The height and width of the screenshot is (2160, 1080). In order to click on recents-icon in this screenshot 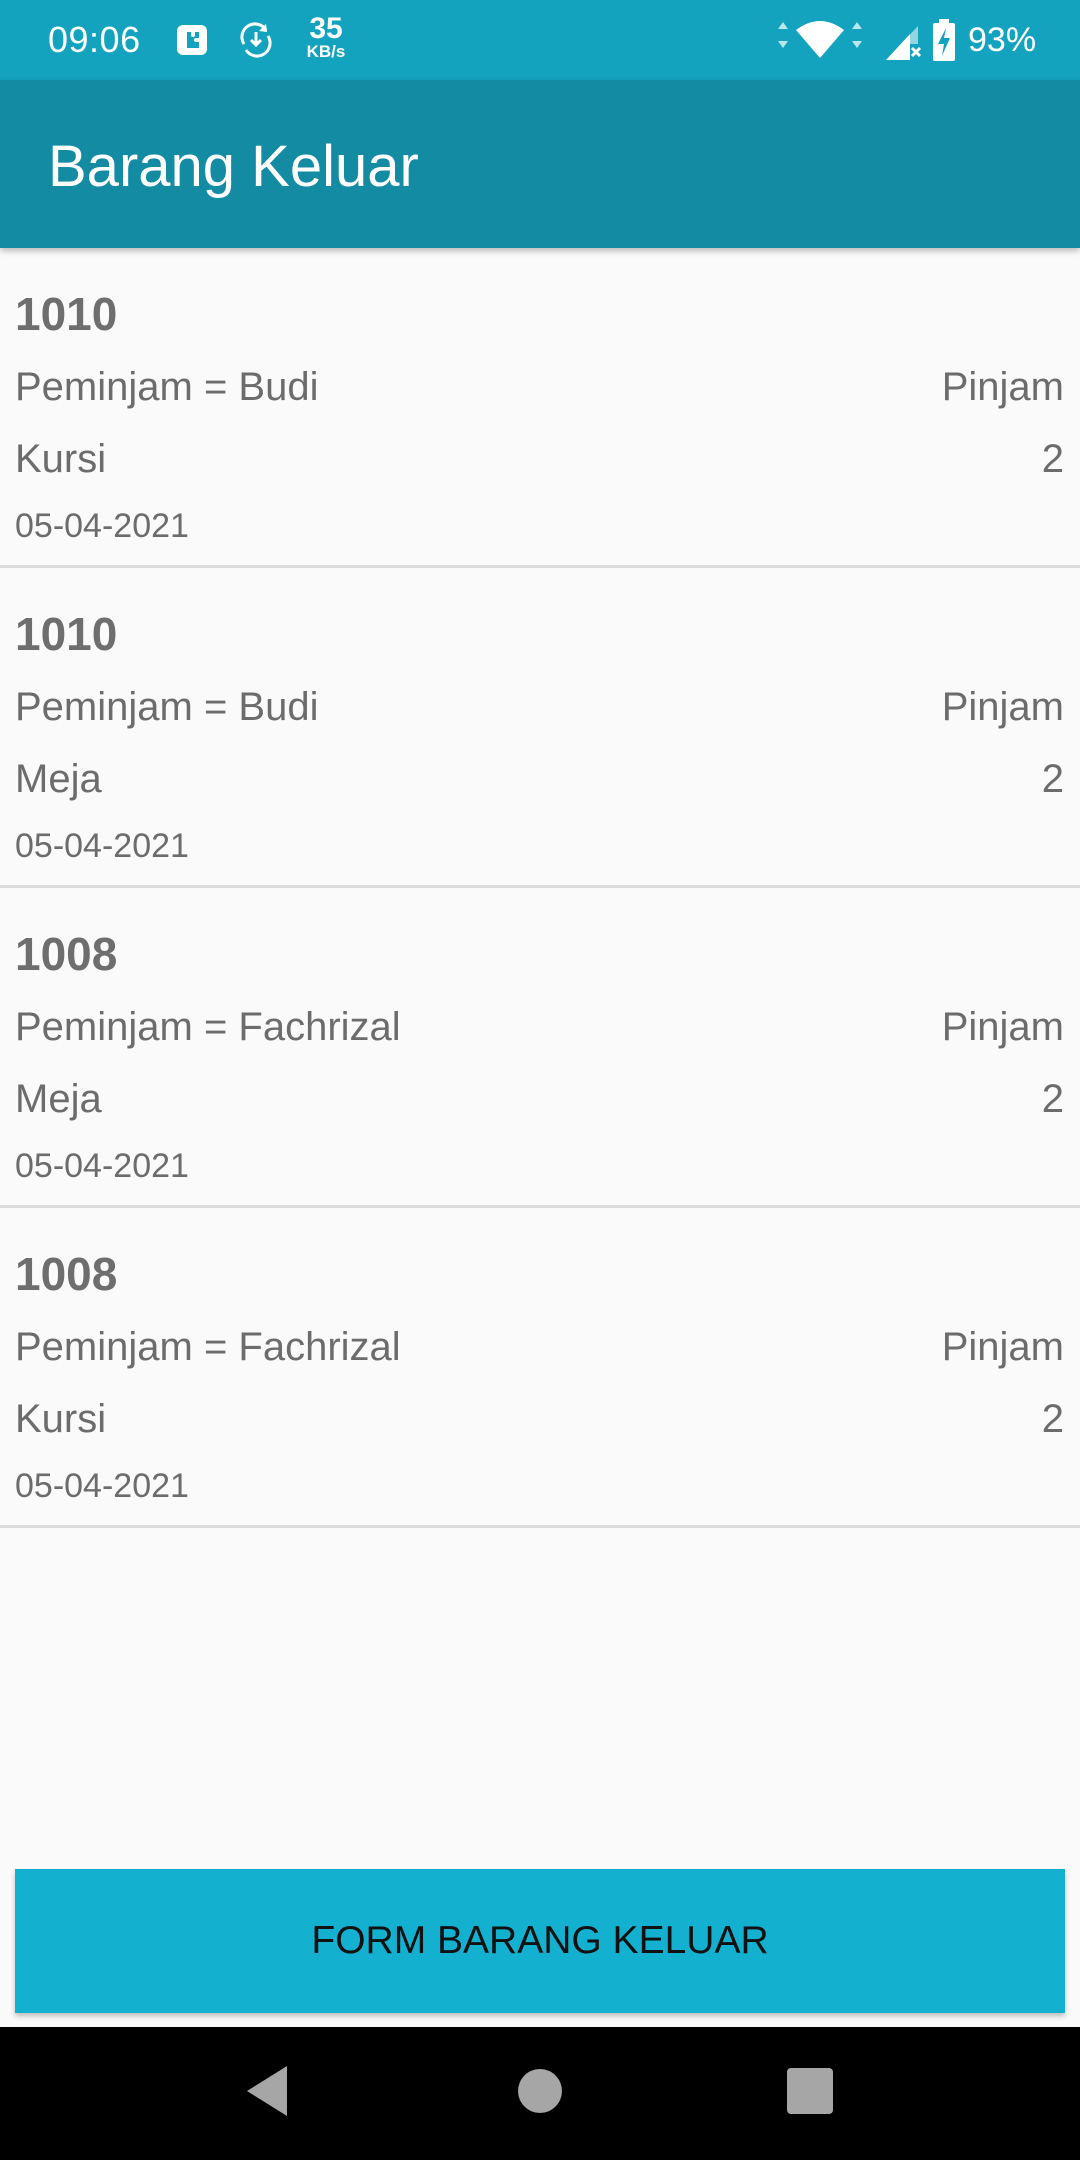, I will do `click(810, 2093)`.